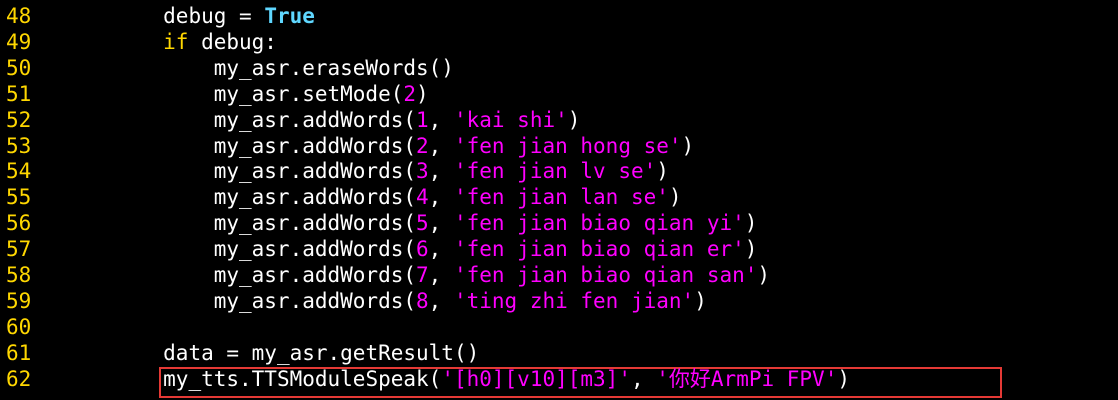 This screenshot has height=400, width=1118. I want to click on line-number: 53, so click(19, 145).